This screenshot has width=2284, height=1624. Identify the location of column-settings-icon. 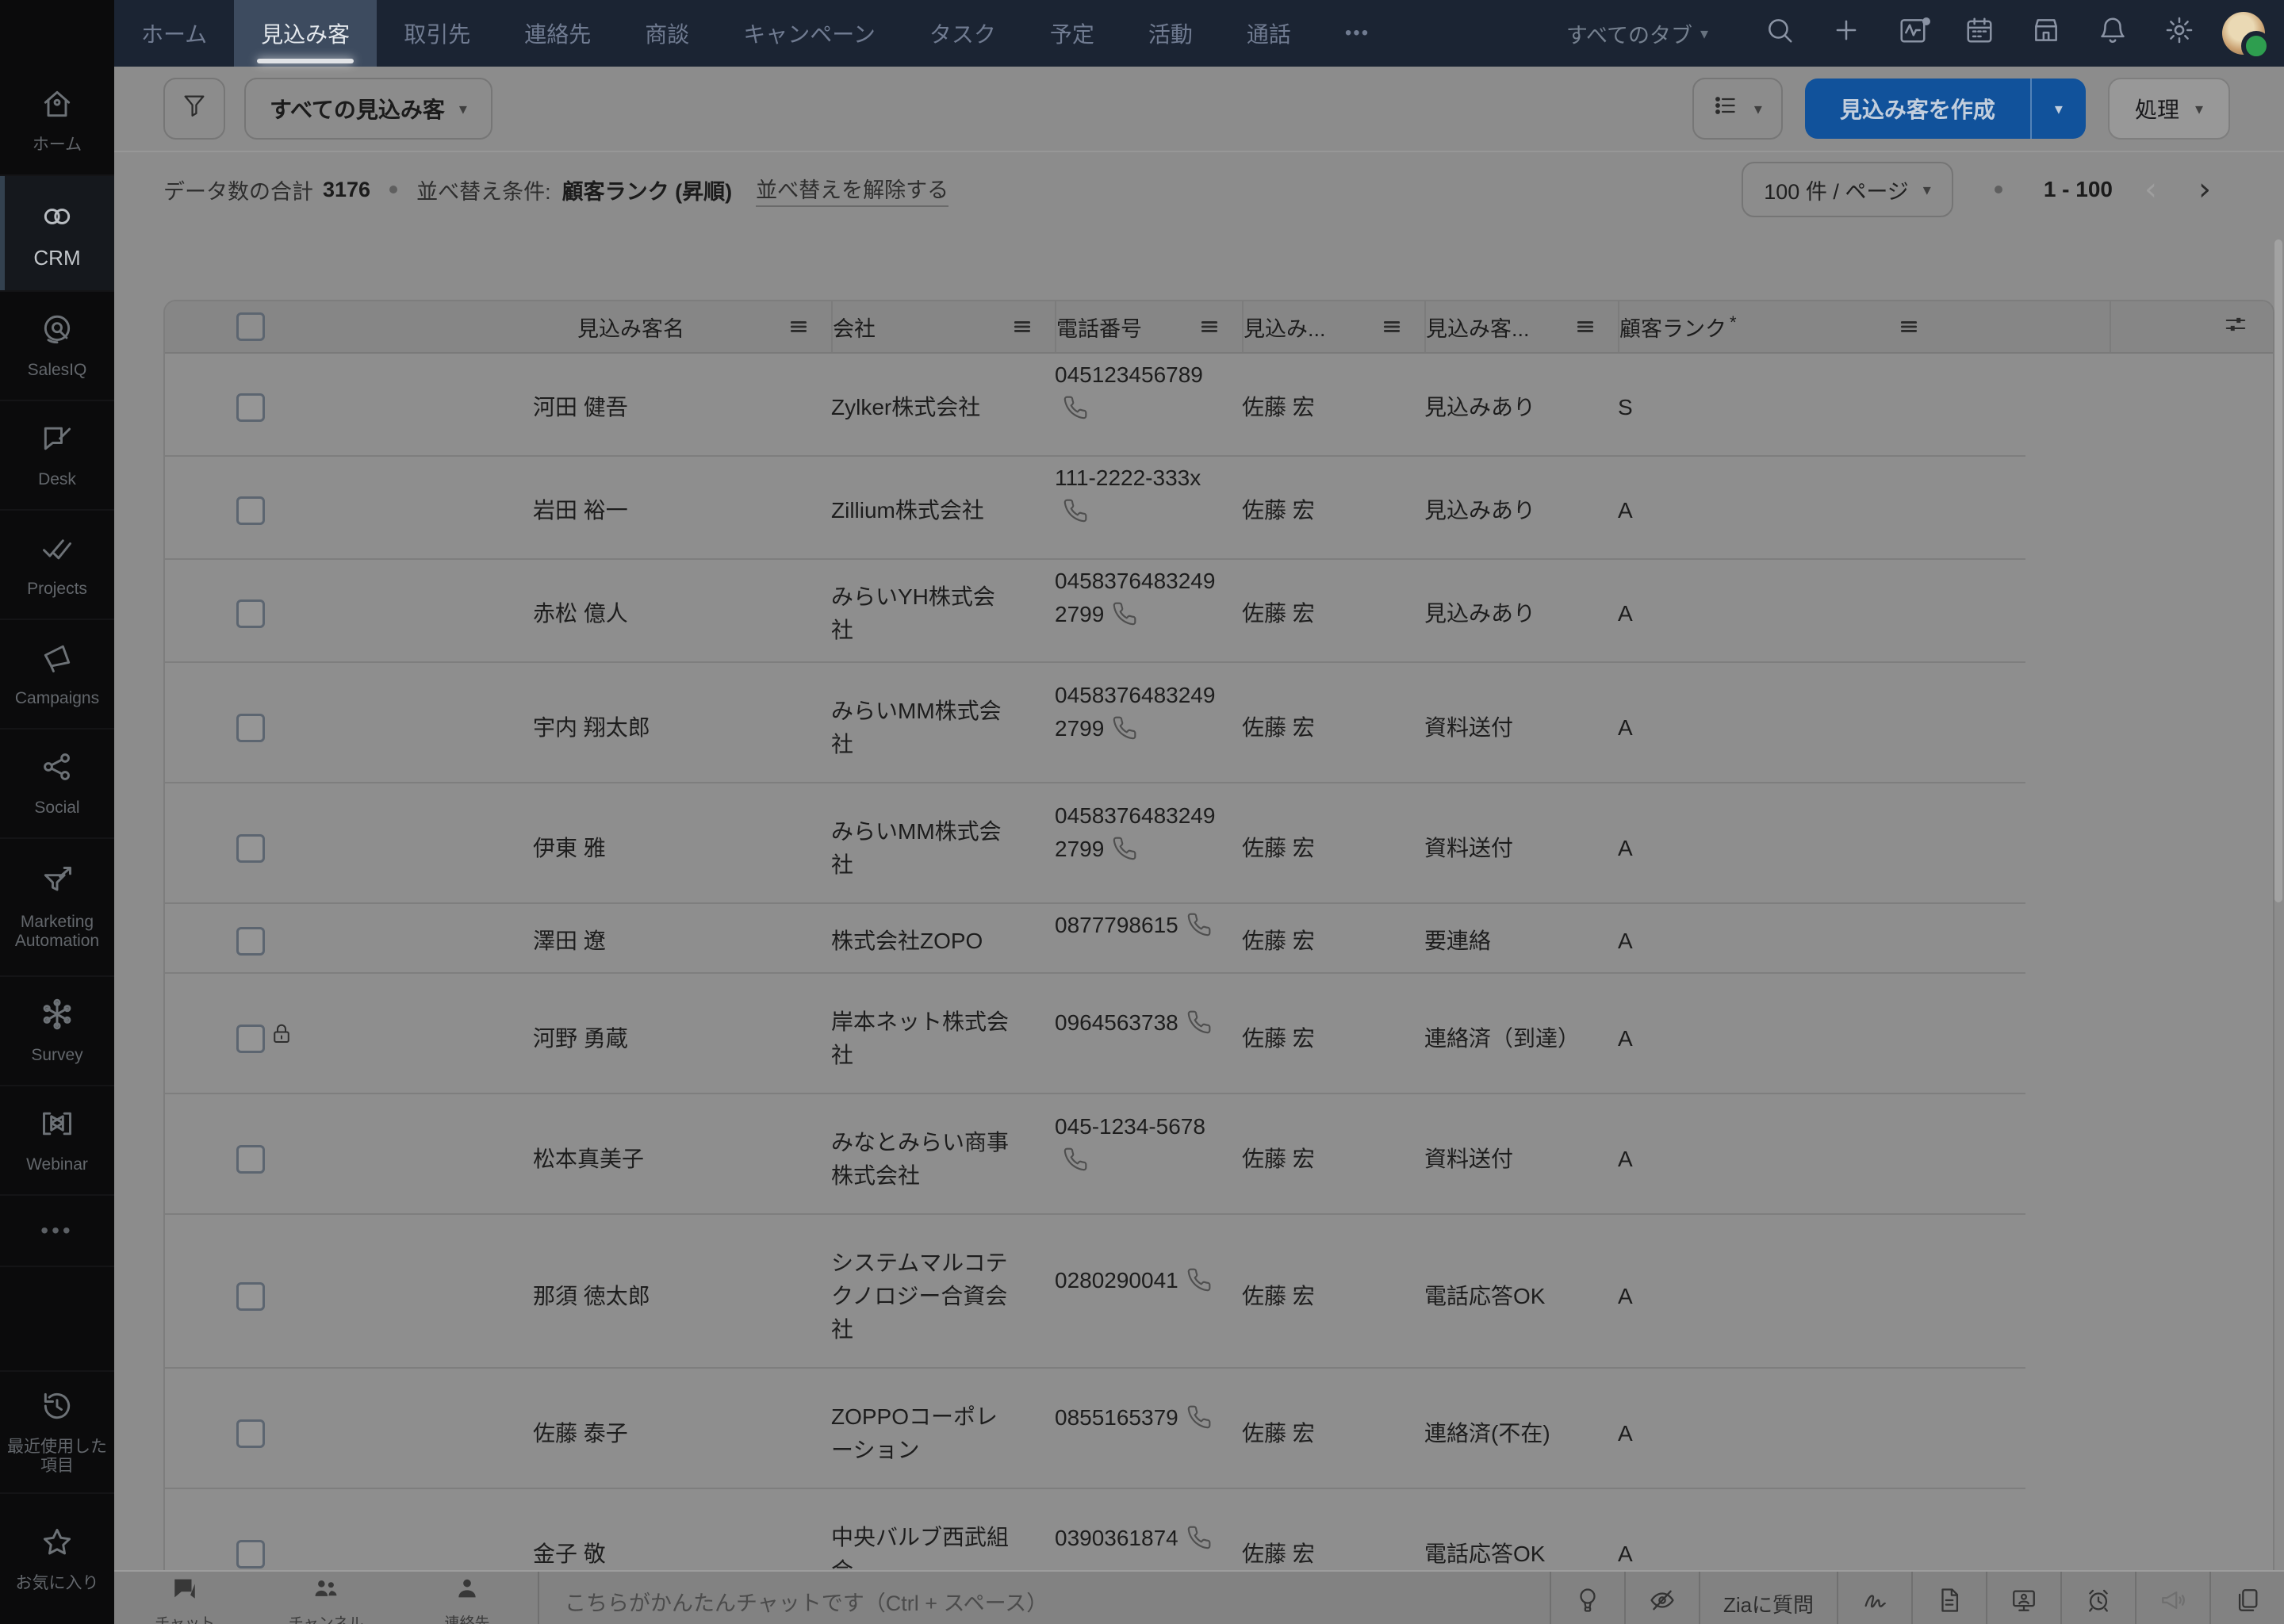
(2236, 327).